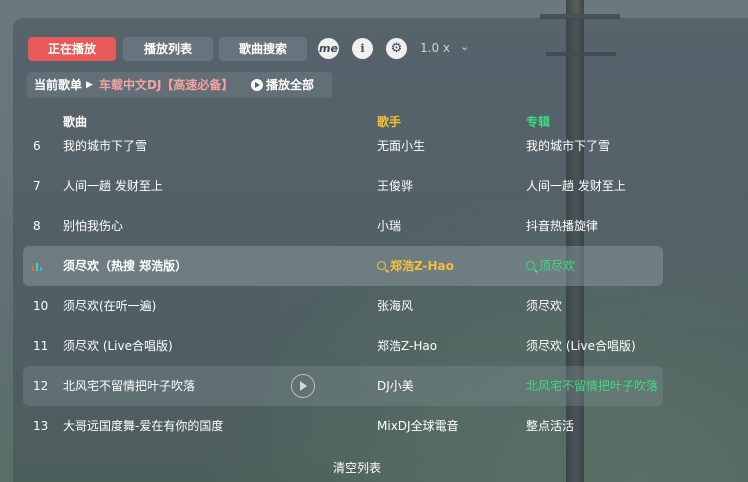 The height and width of the screenshot is (482, 748). What do you see at coordinates (343, 306) in the screenshot?
I see `table-row: 10 须尽欢(在听一遍) 张海风 须尽欢` at bounding box center [343, 306].